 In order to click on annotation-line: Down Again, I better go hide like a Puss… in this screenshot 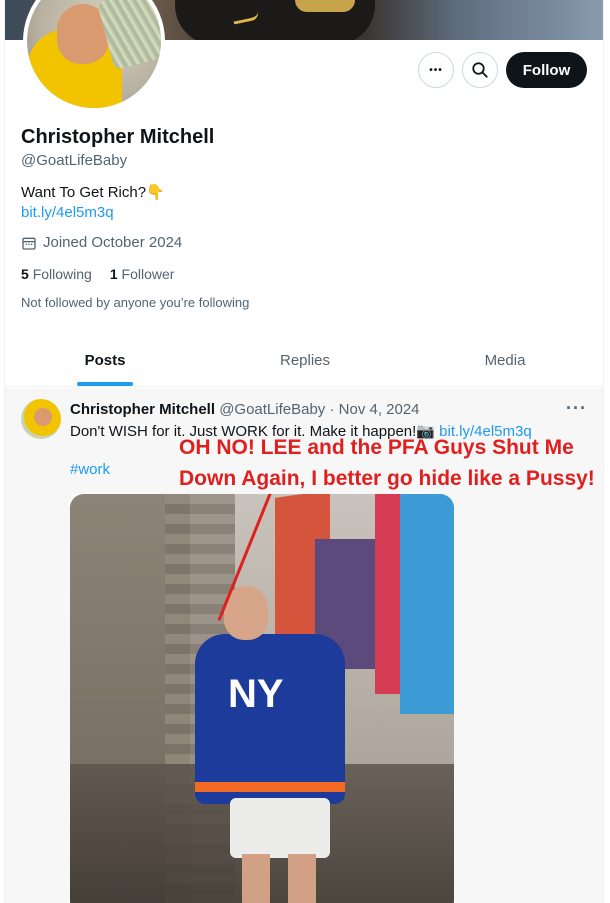, I will do `click(387, 478)`.